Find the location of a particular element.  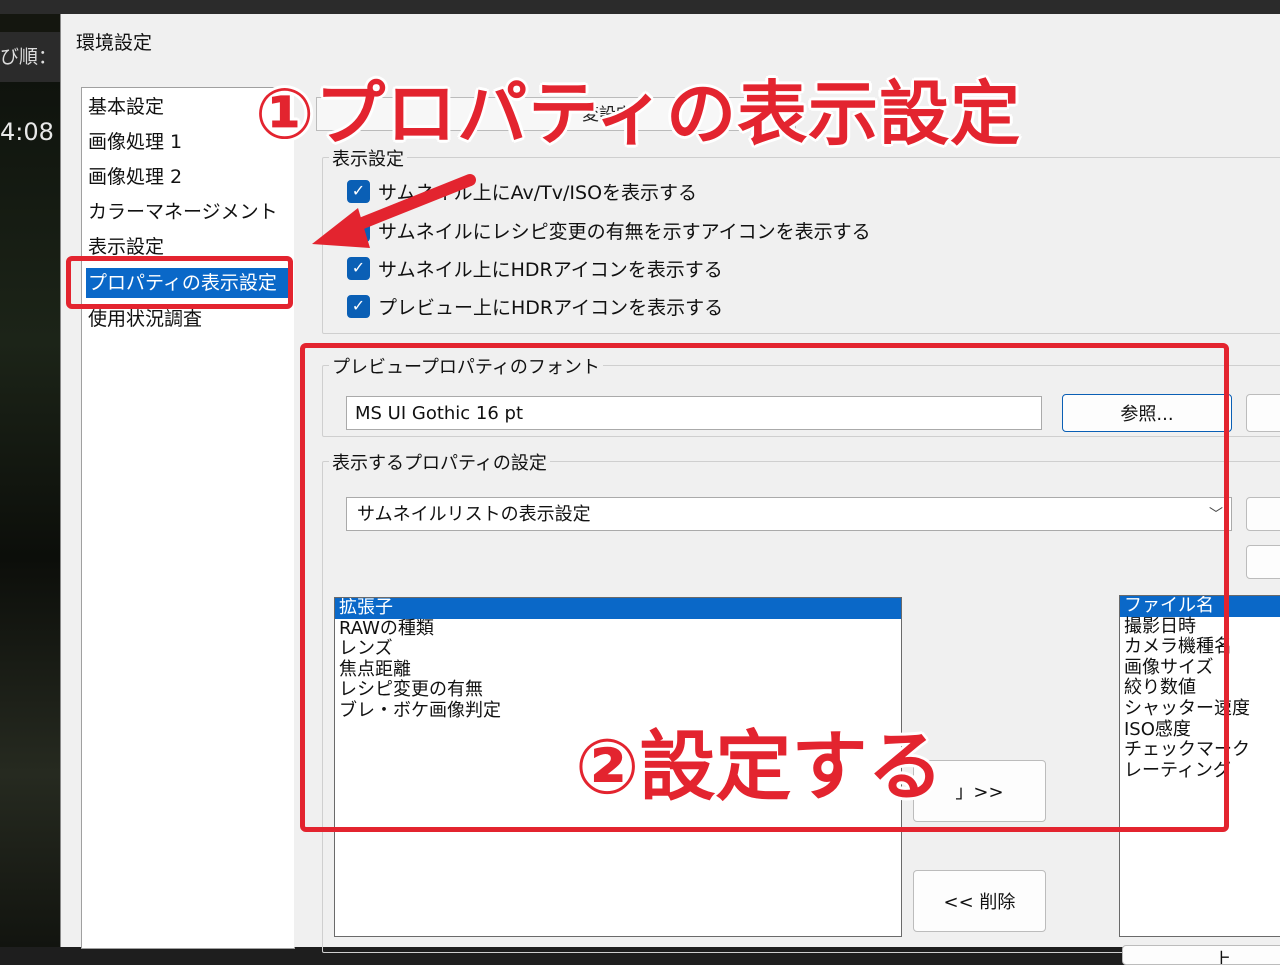

annotation-arrow-icon is located at coordinates (394, 211).